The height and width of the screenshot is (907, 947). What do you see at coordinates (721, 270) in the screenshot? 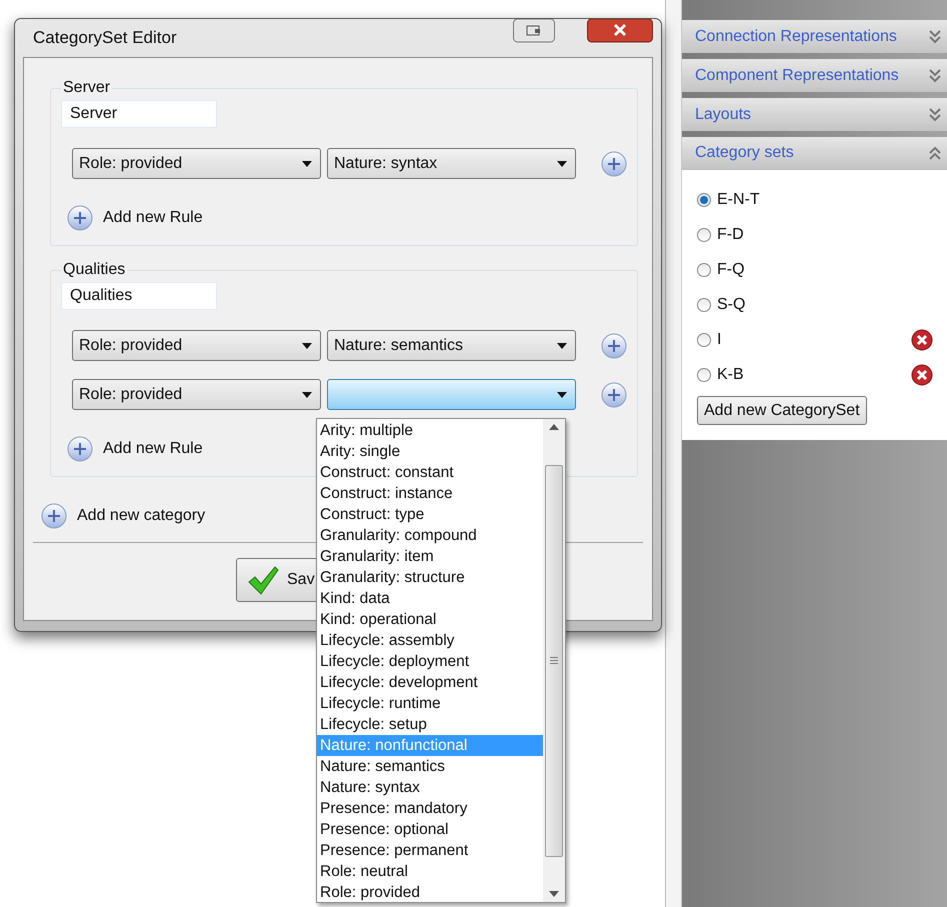
I see `radio-option: F-Q` at bounding box center [721, 270].